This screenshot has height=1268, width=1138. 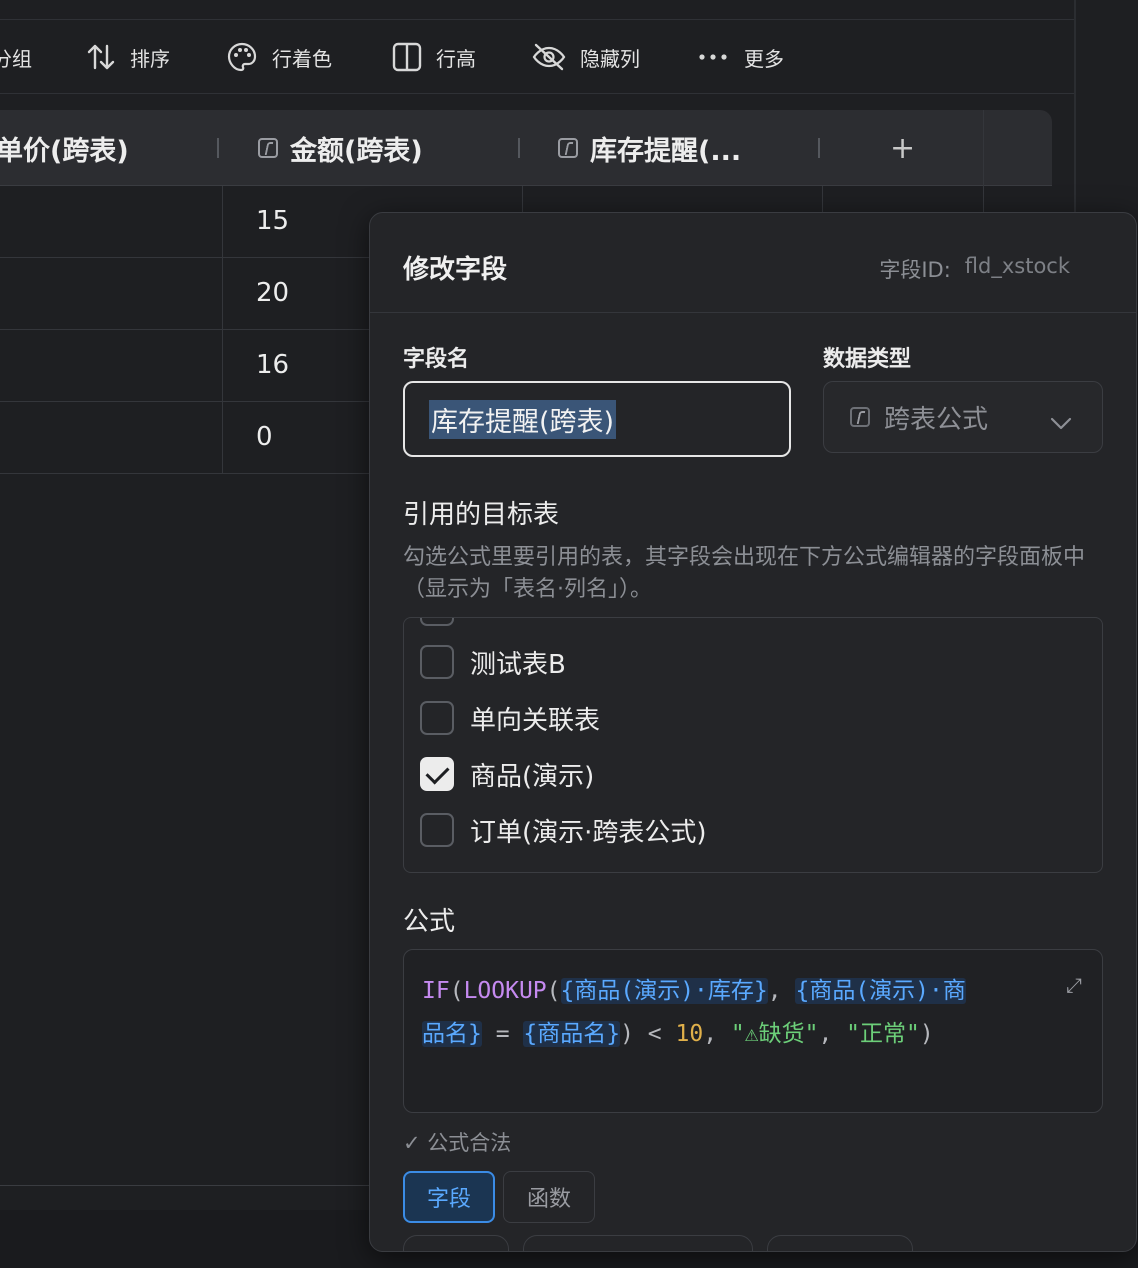 I want to click on hide-columns-label: 隐藏列, so click(x=610, y=58).